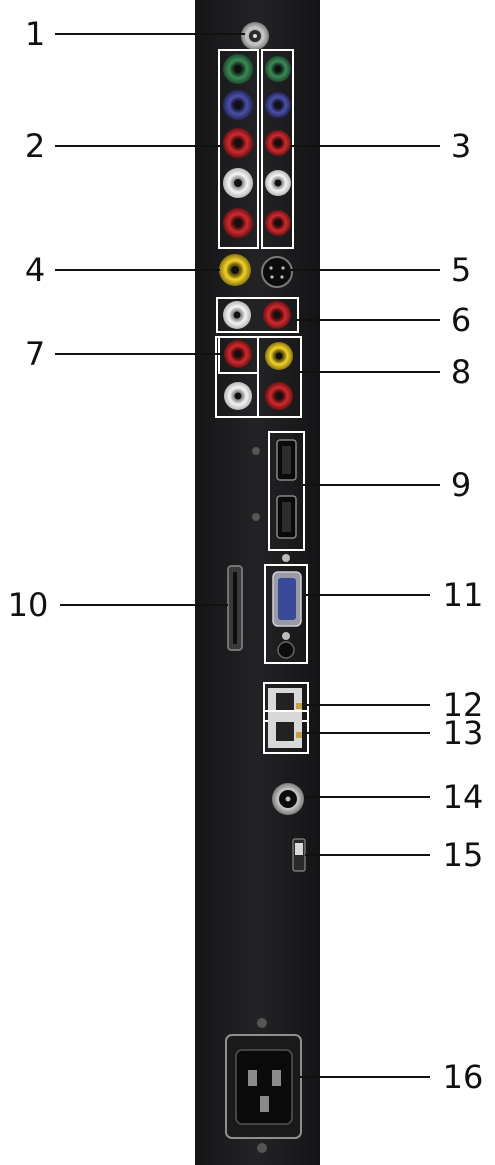 This screenshot has height=1165, width=495. Describe the element at coordinates (463, 855) in the screenshot. I see `callout-number-15: 15` at that location.